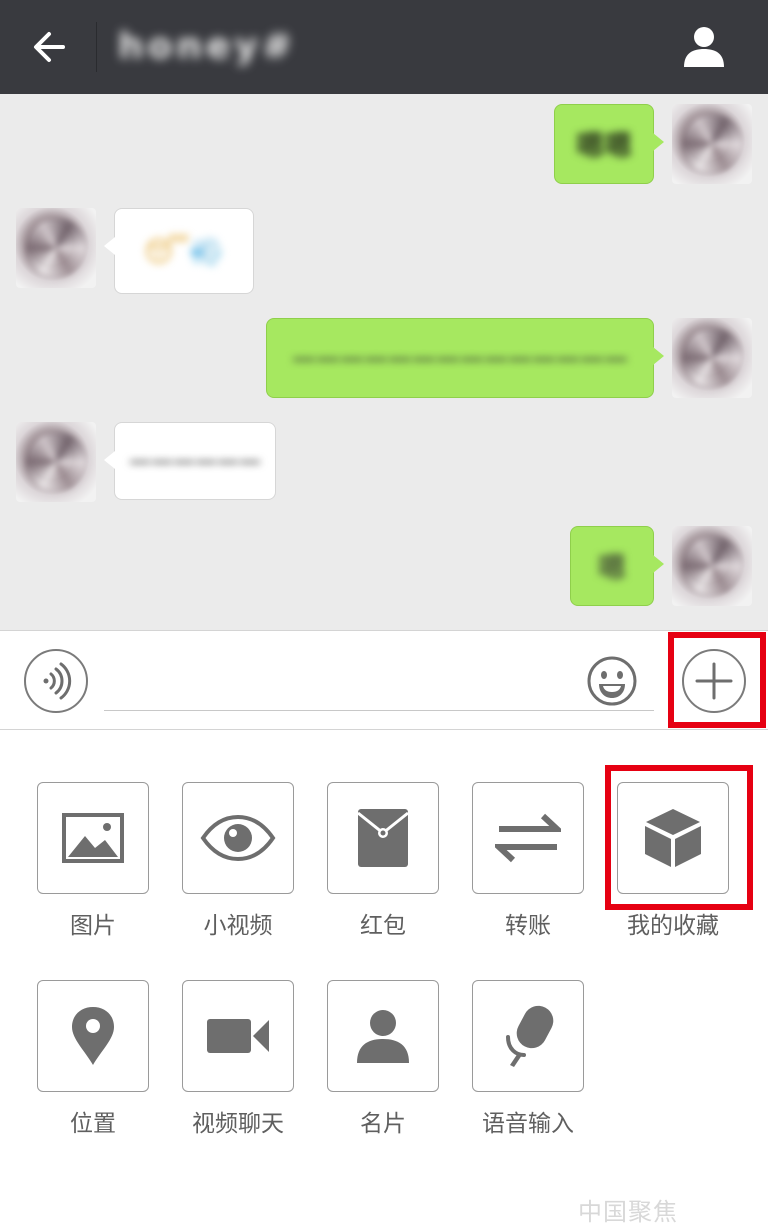 The width and height of the screenshot is (768, 1228). I want to click on tool-transfer: 转账, so click(528, 861).